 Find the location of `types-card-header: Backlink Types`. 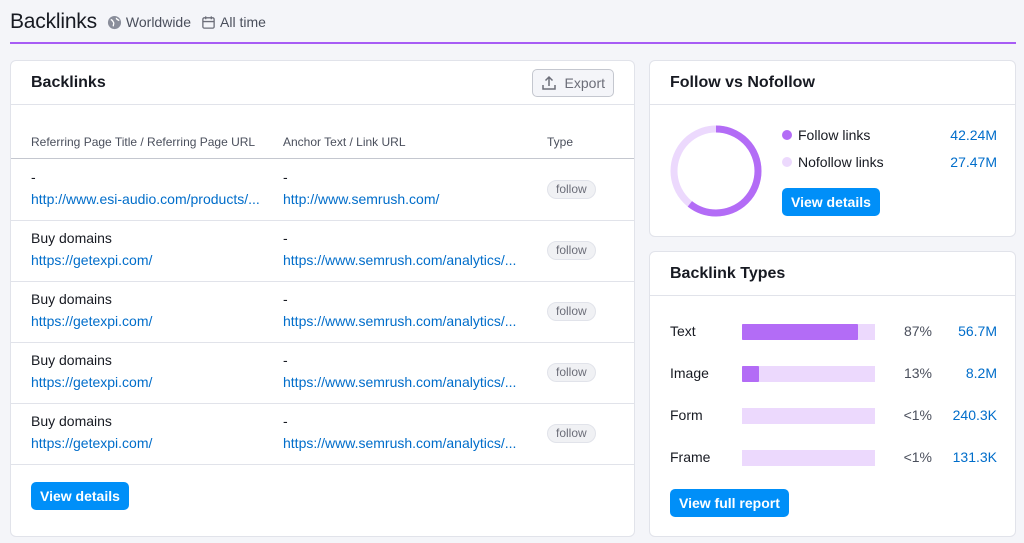

types-card-header: Backlink Types is located at coordinates (832, 274).